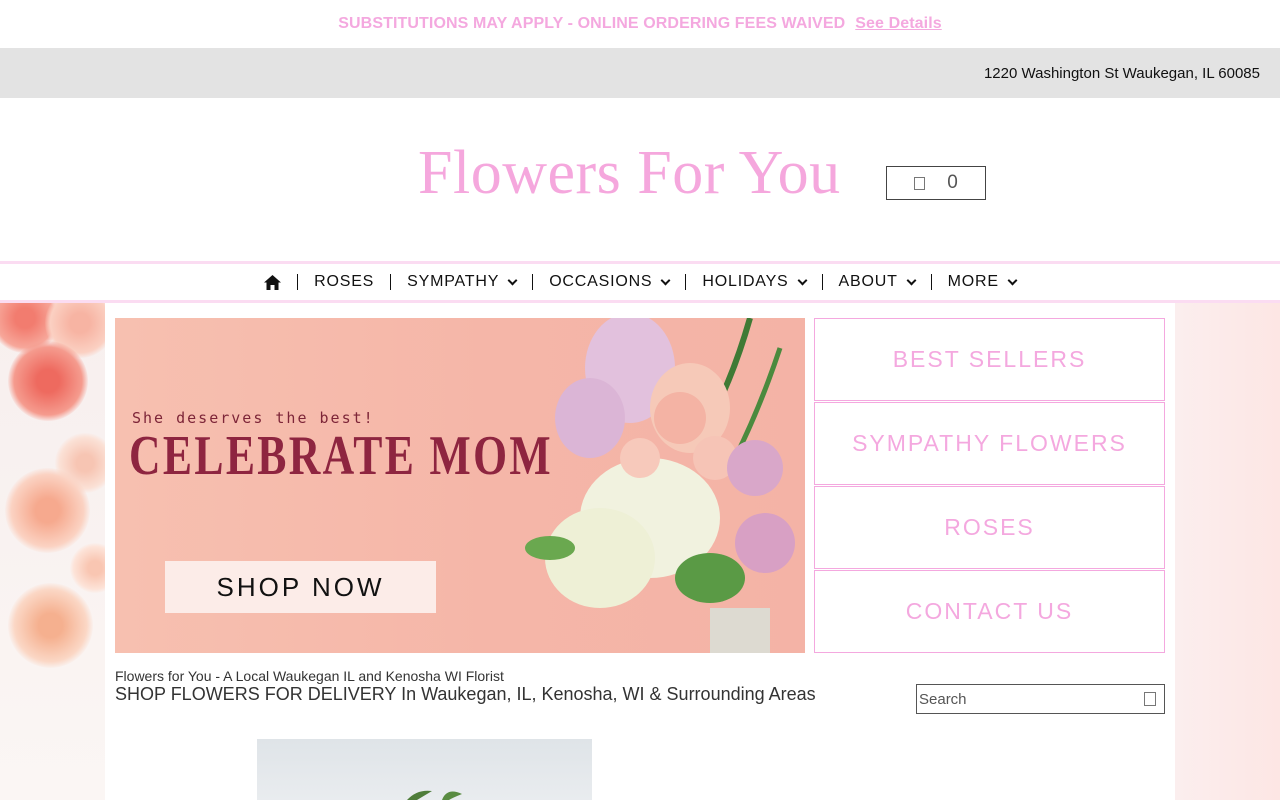 The image size is (1280, 800). Describe the element at coordinates (629, 173) in the screenshot. I see `site-logo: Flowers For You` at that location.